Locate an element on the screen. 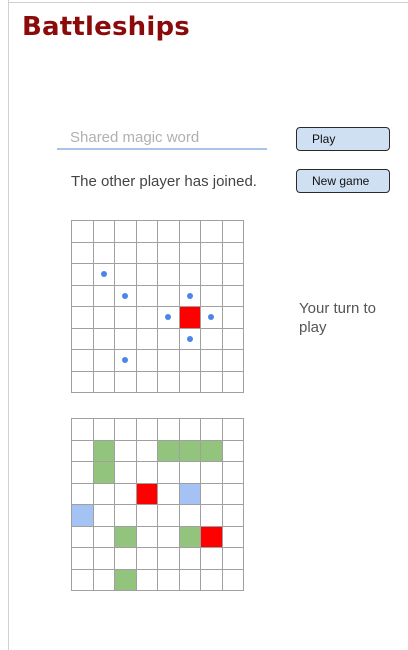  play-button: Play is located at coordinates (343, 139).